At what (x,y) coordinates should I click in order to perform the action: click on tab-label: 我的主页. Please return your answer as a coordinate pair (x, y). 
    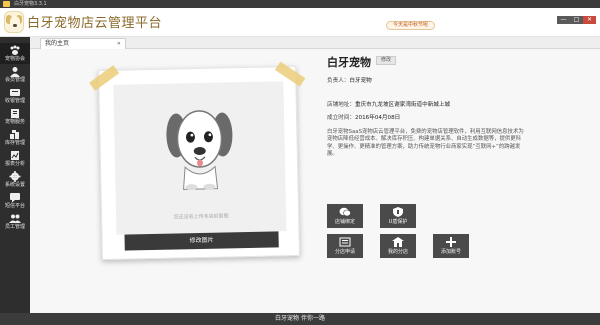
    Looking at the image, I should click on (57, 43).